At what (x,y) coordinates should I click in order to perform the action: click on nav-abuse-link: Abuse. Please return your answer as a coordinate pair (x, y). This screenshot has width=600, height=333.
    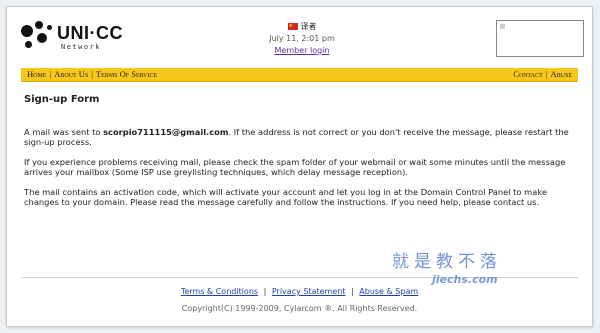
    Looking at the image, I should click on (561, 74).